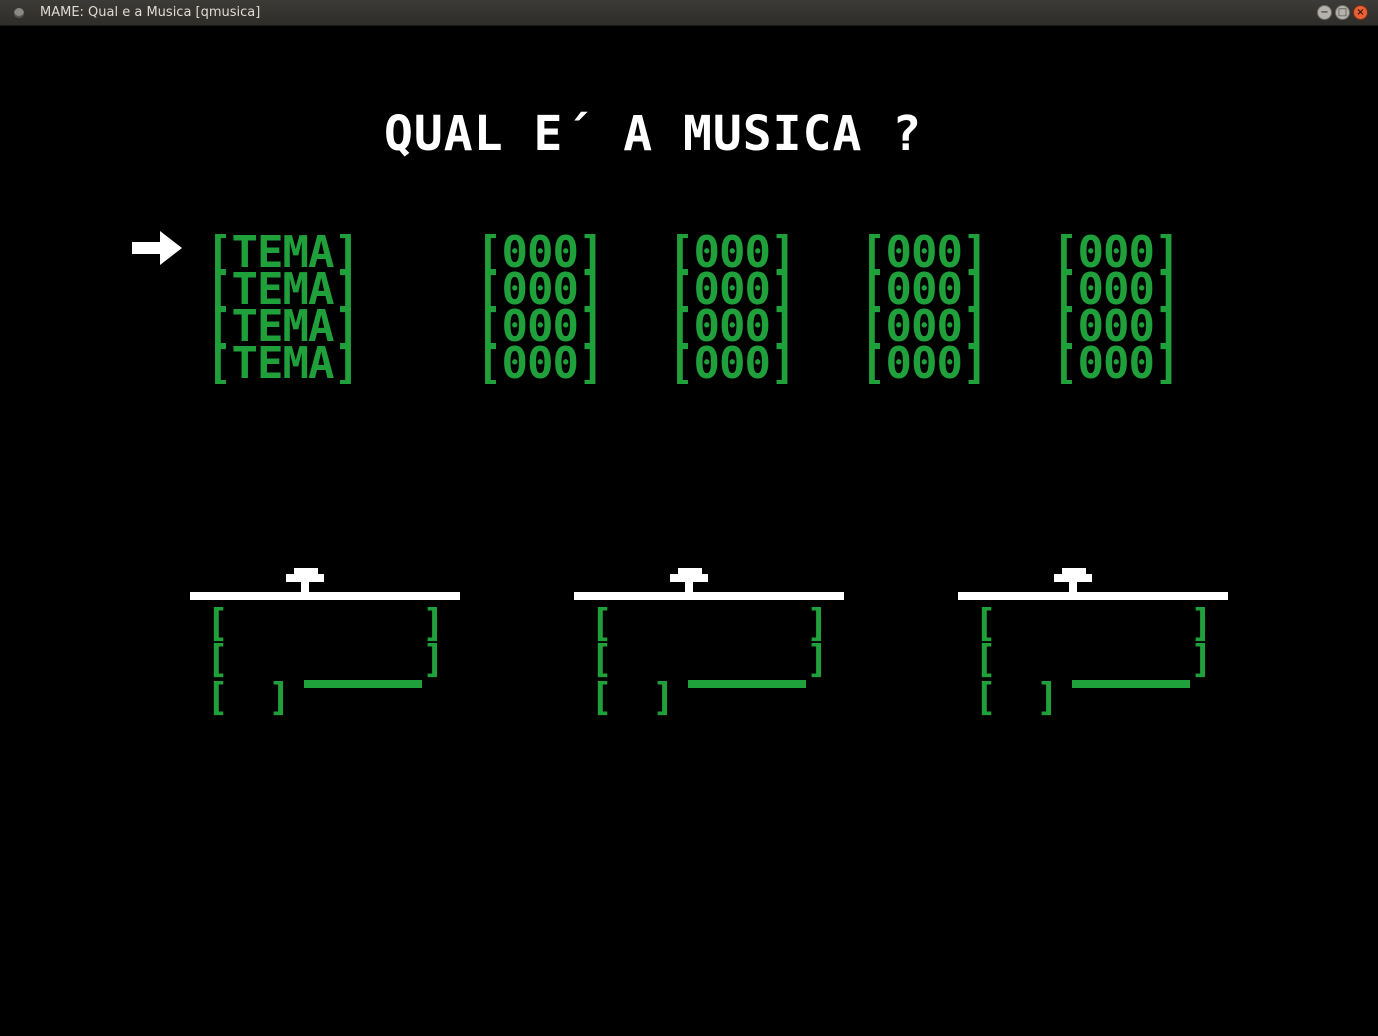 This screenshot has height=1036, width=1378. Describe the element at coordinates (283, 363) in the screenshot. I see `theme-label: [TEMA]` at that location.